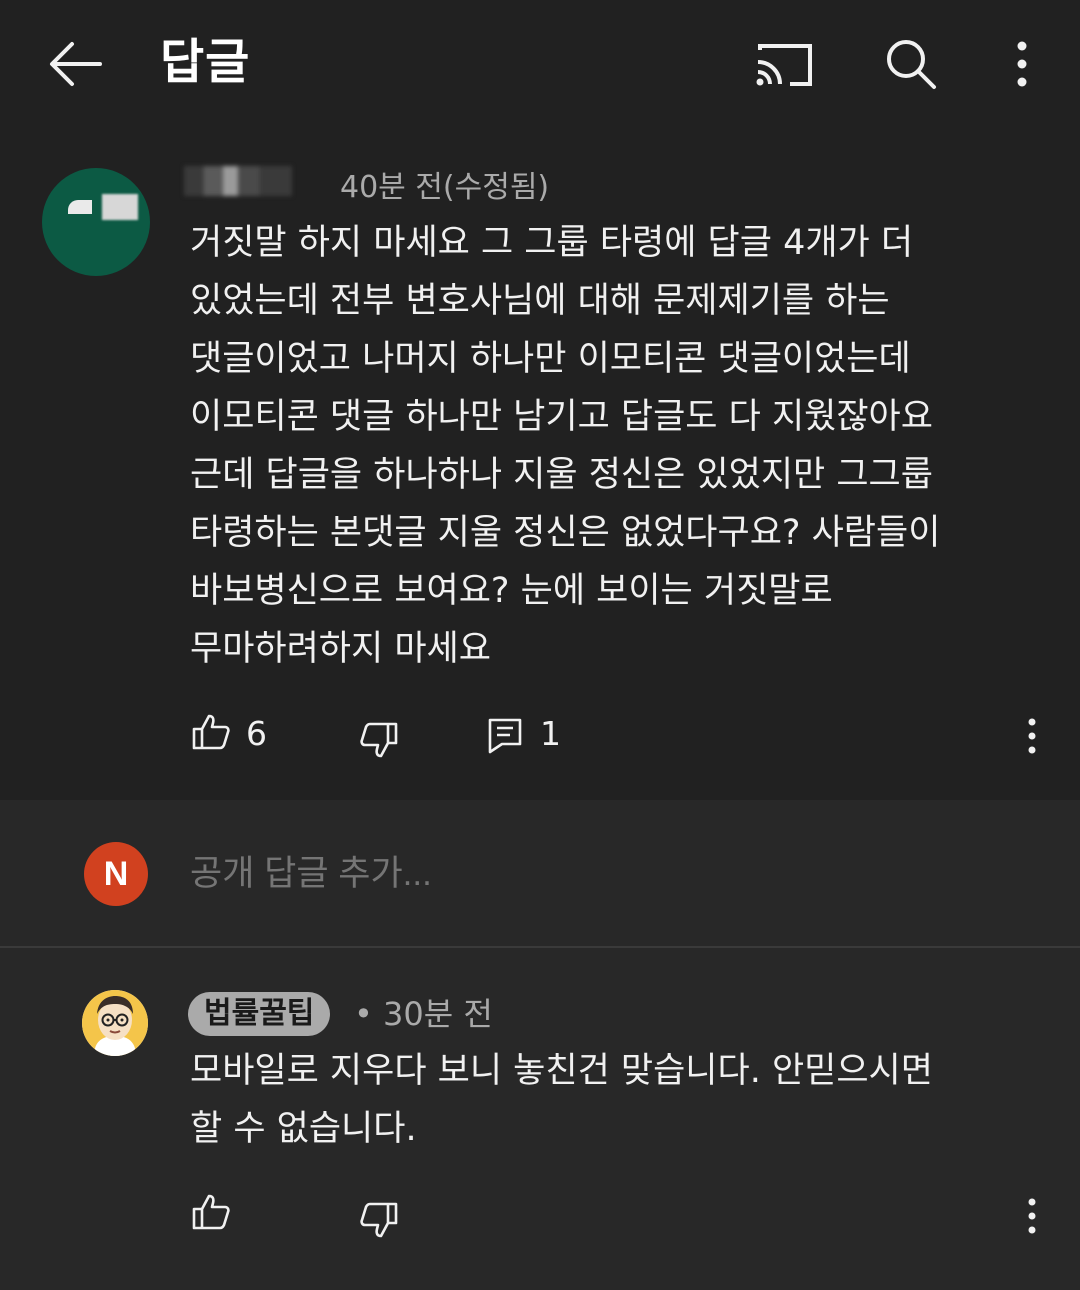 The height and width of the screenshot is (1290, 1080). I want to click on reply-icon, so click(505, 736).